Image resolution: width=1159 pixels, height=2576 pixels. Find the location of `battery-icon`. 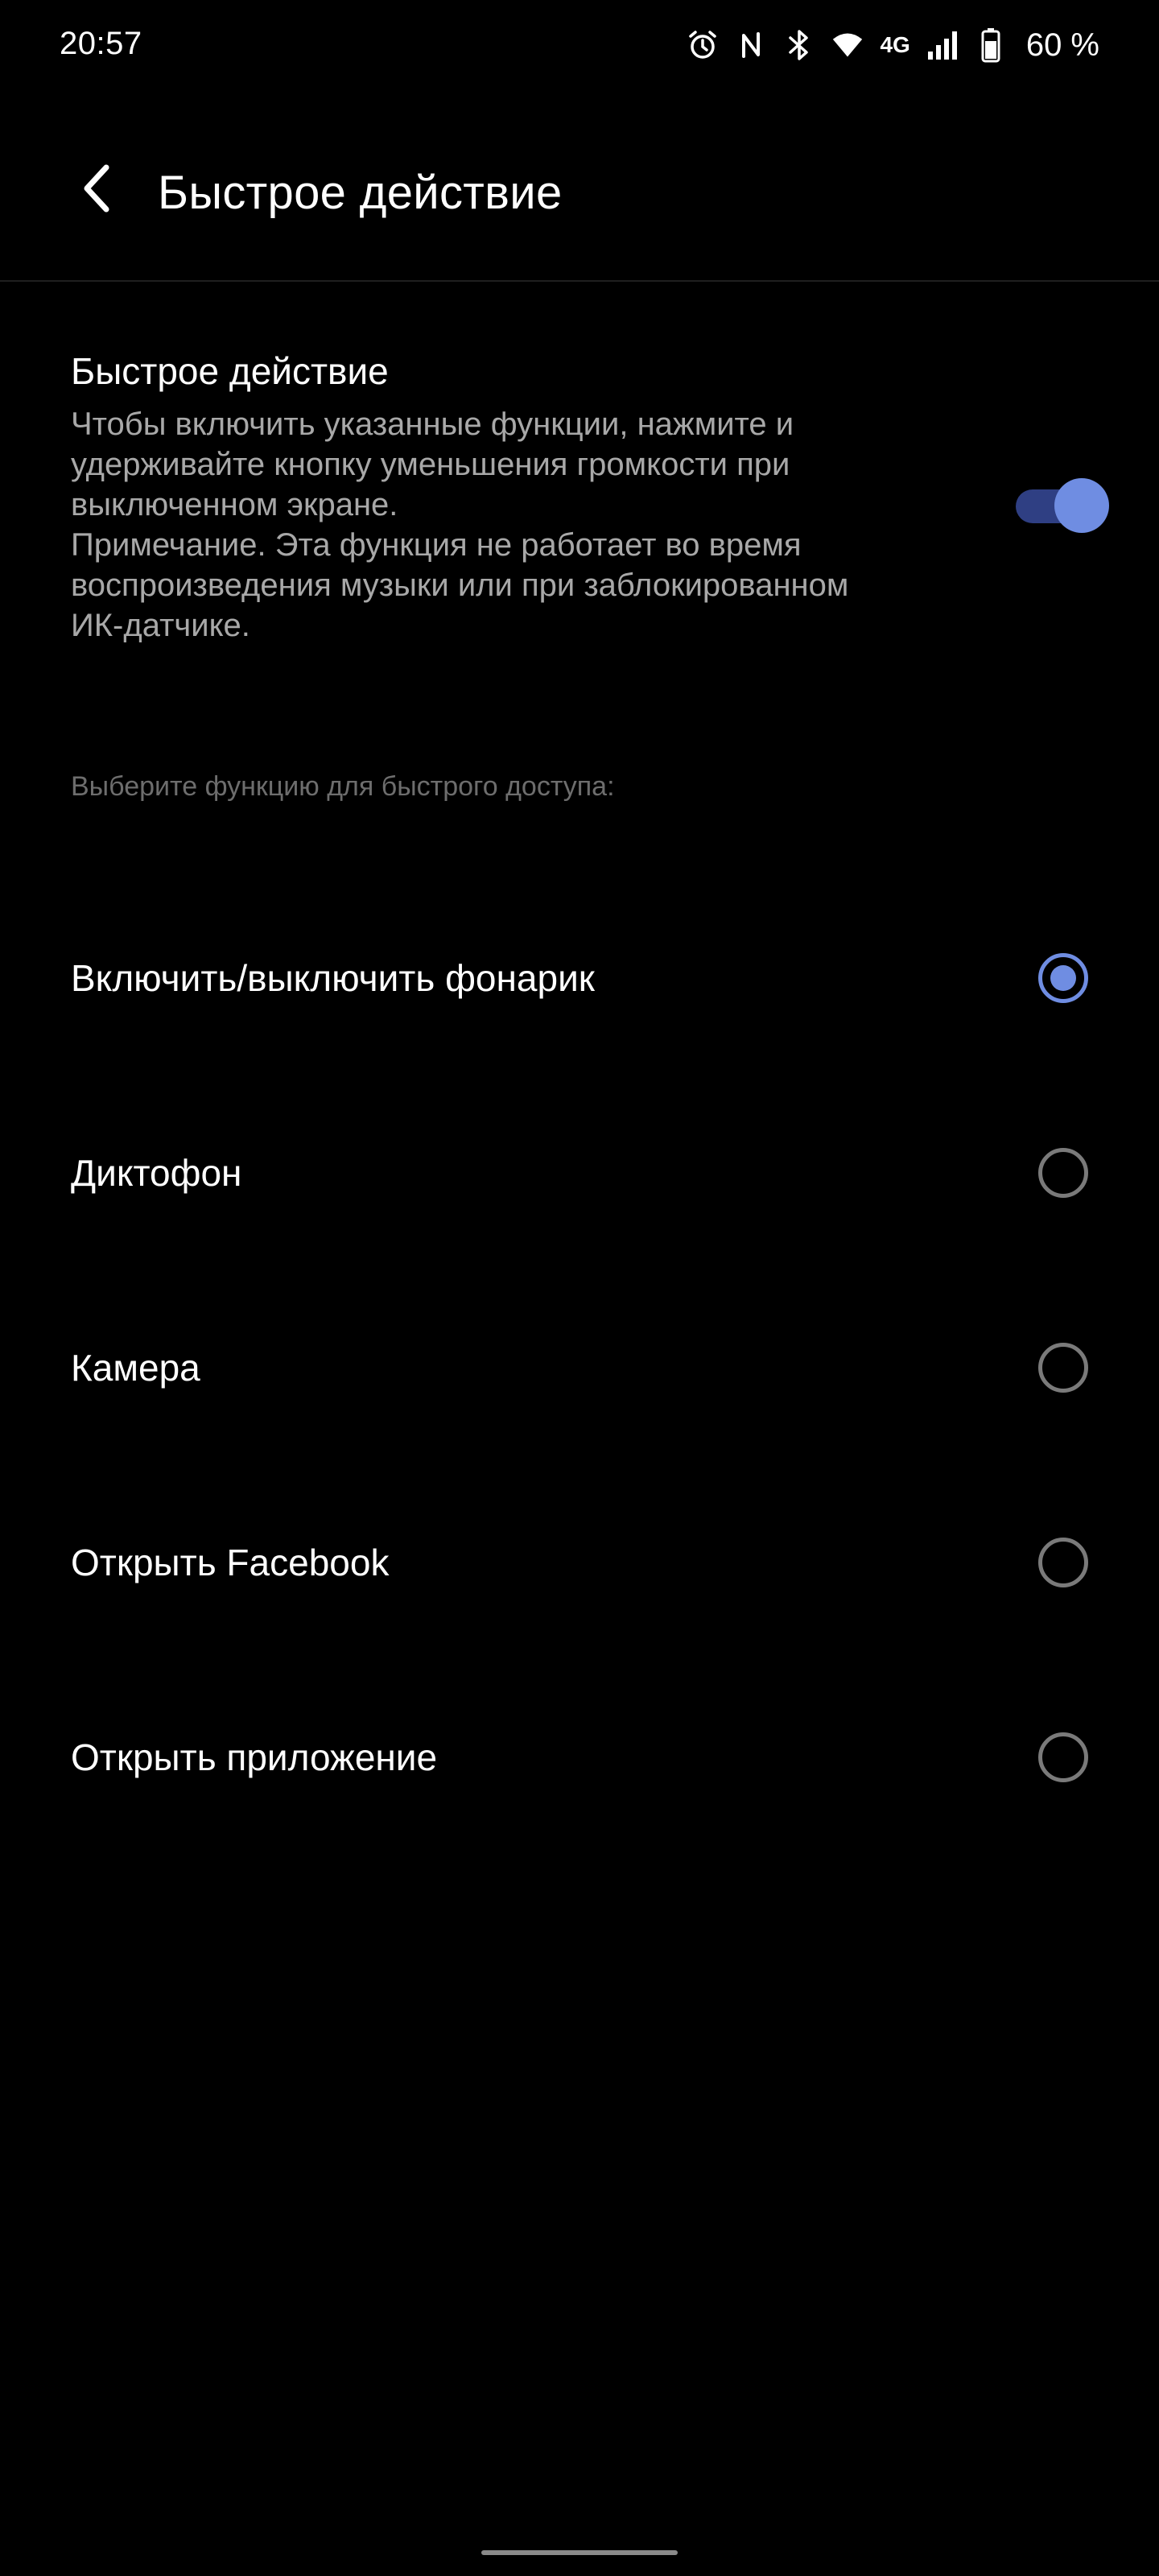

battery-icon is located at coordinates (991, 45).